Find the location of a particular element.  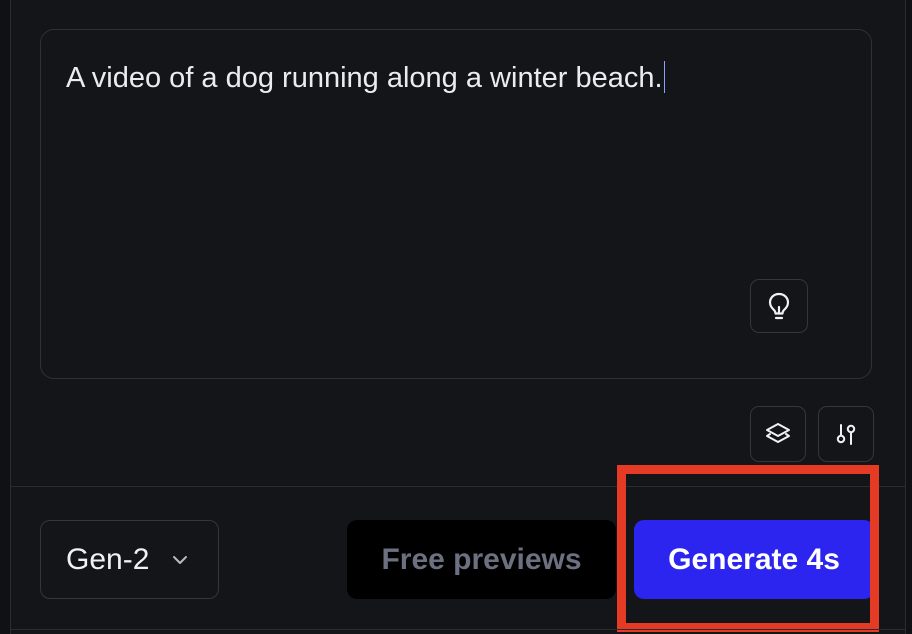

settings-sliders-icon is located at coordinates (846, 434).